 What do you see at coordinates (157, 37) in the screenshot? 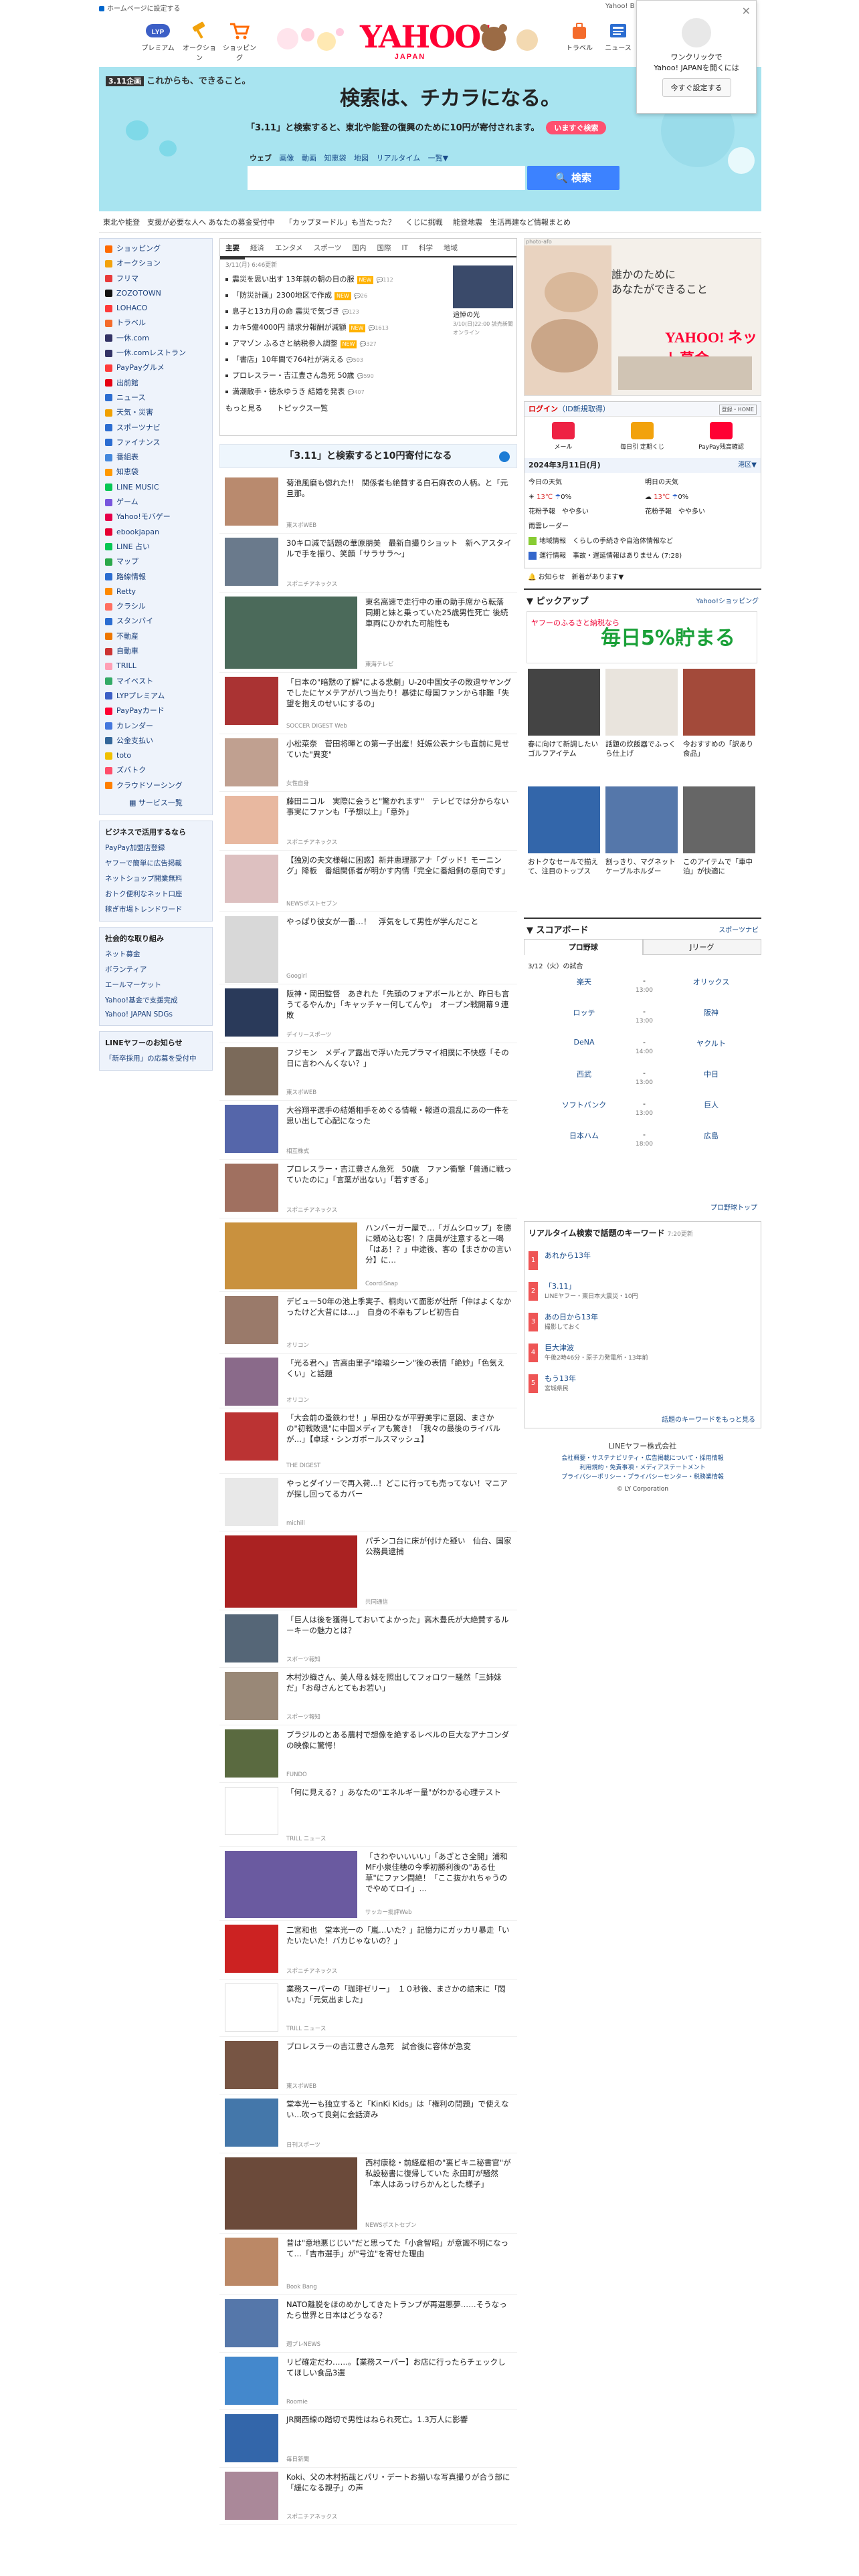
I see `service-premium: LYP プレミアム` at bounding box center [157, 37].